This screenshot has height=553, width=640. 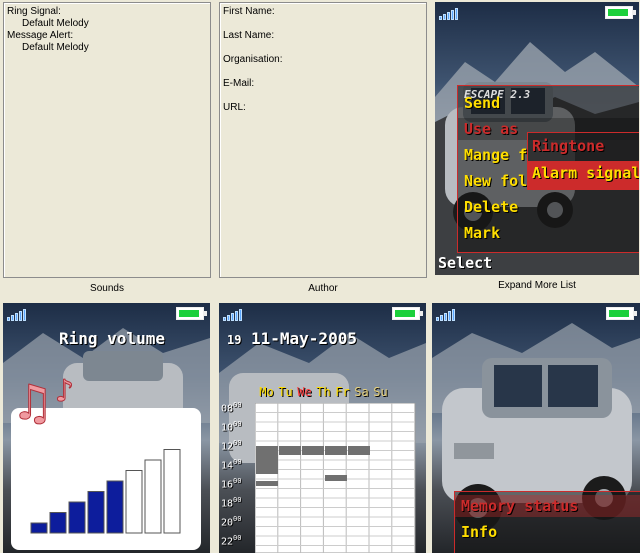 What do you see at coordinates (55, 23) in the screenshot?
I see `ring-signal-value: Default Melody` at bounding box center [55, 23].